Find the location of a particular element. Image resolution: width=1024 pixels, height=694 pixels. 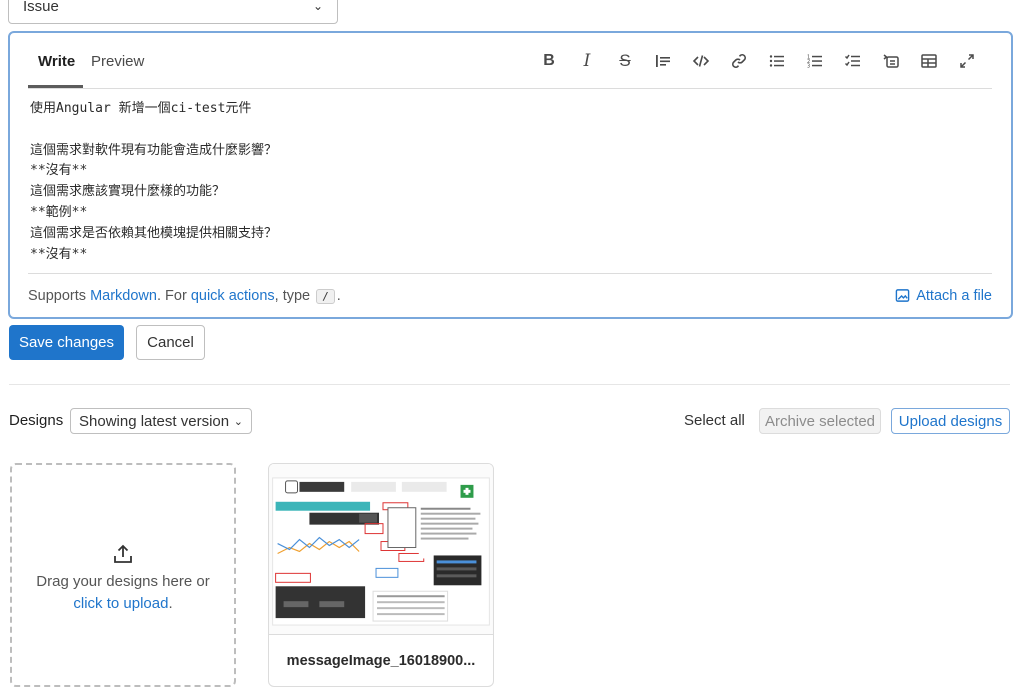

quick-actions-link: quick actions is located at coordinates (233, 296).